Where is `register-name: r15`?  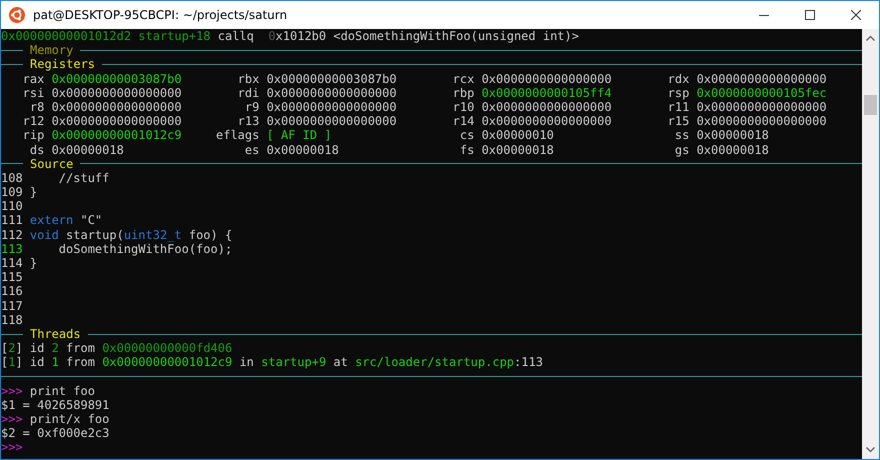 register-name: r15 is located at coordinates (678, 121).